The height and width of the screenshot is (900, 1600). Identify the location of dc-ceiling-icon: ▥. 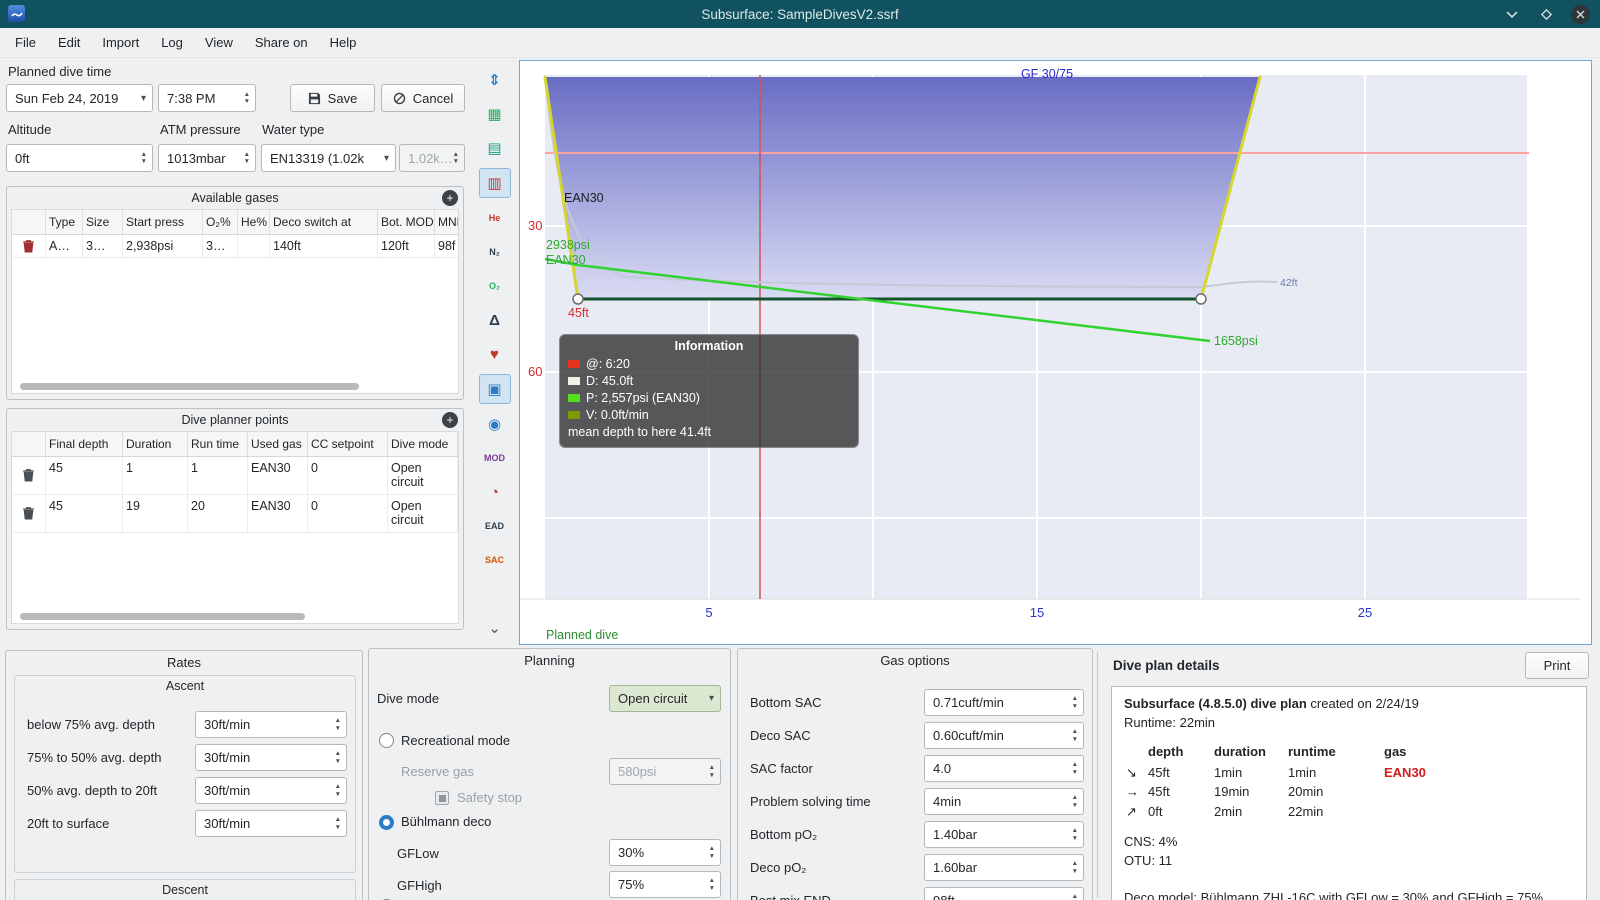
(494, 183).